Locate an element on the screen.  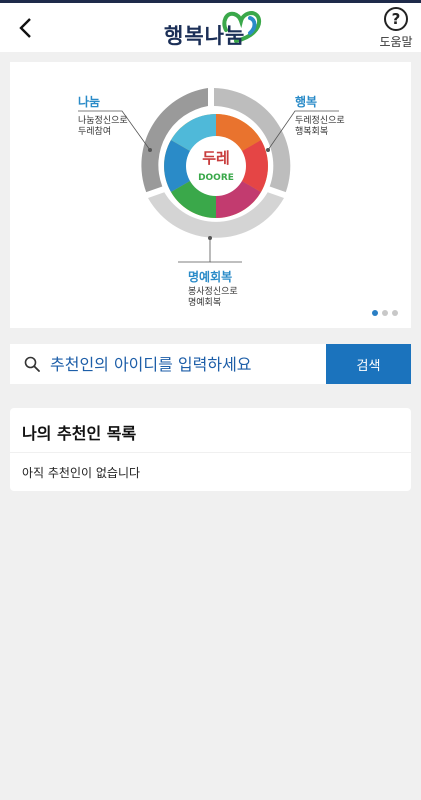
search-box is located at coordinates (168, 364).